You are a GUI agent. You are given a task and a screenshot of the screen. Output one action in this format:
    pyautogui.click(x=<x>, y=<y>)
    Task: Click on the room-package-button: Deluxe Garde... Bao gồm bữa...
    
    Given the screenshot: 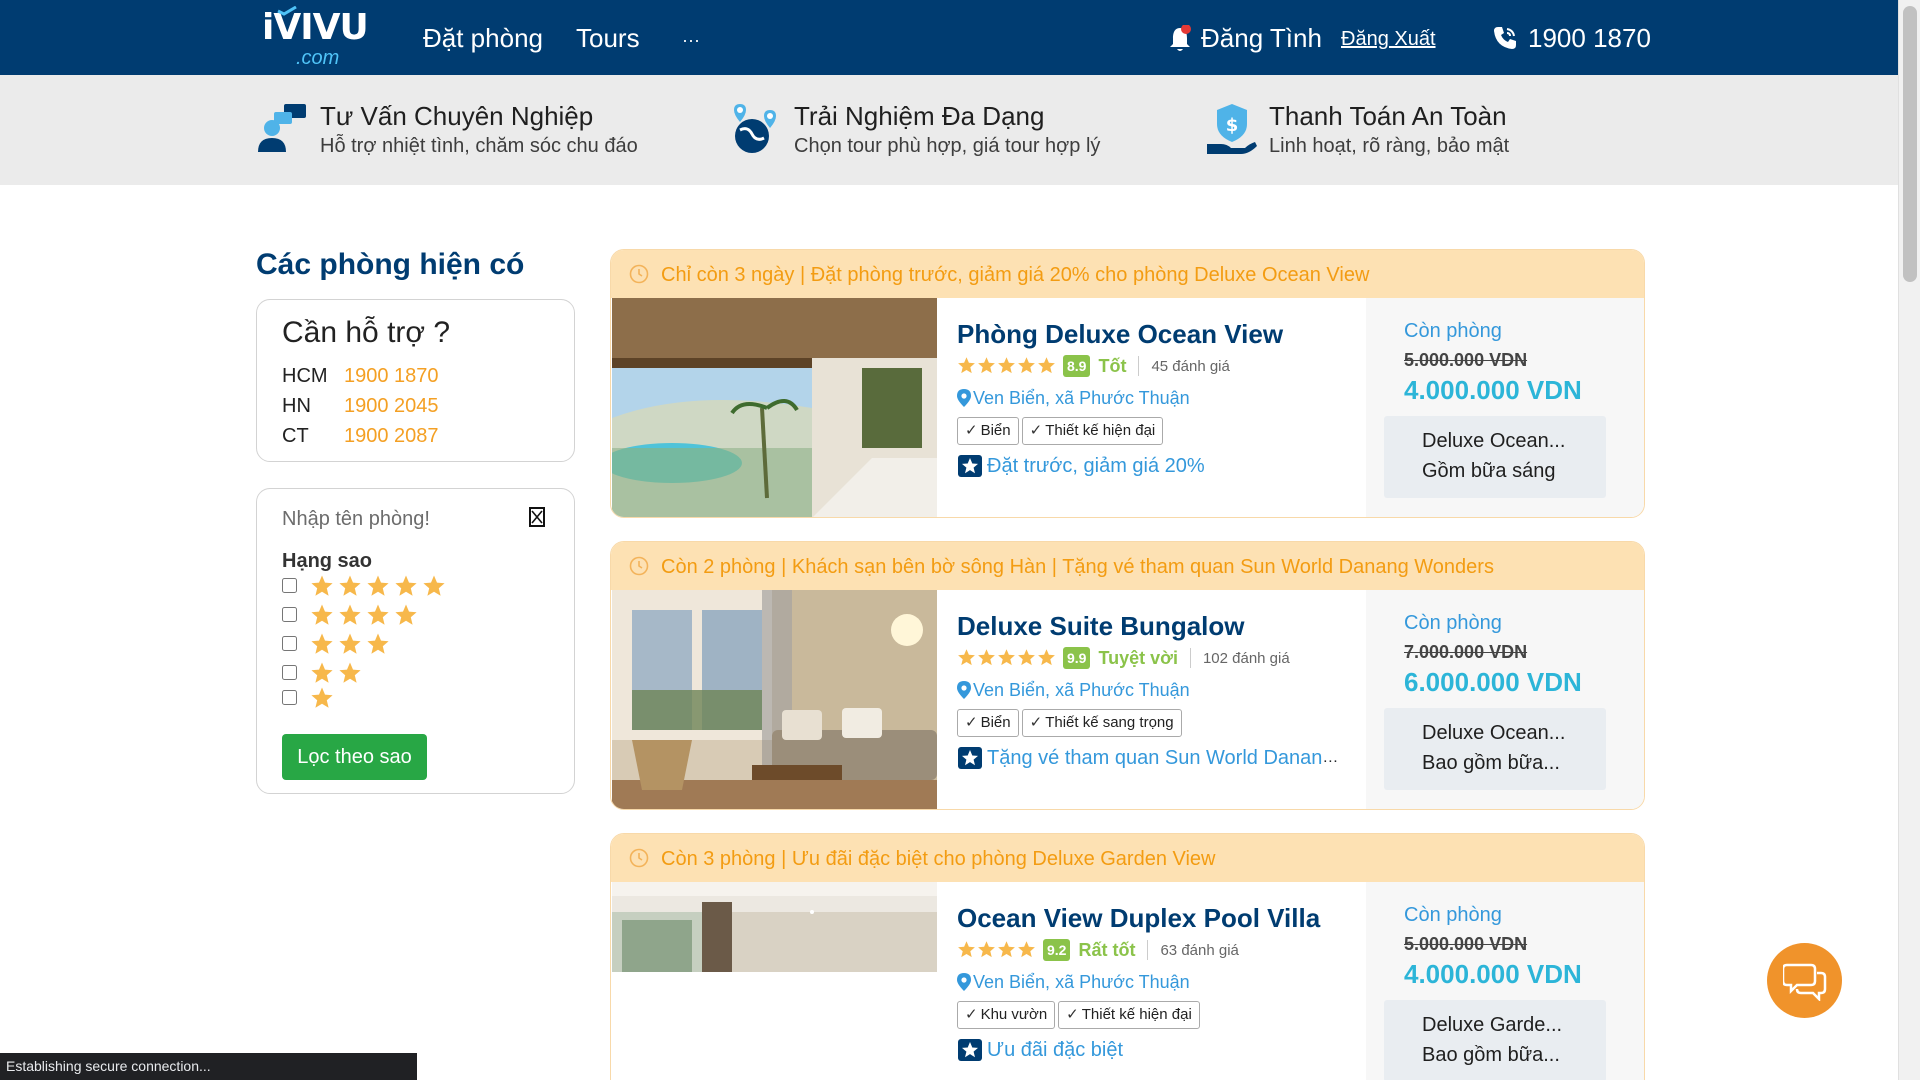 What is the action you would take?
    pyautogui.click(x=1495, y=1040)
    